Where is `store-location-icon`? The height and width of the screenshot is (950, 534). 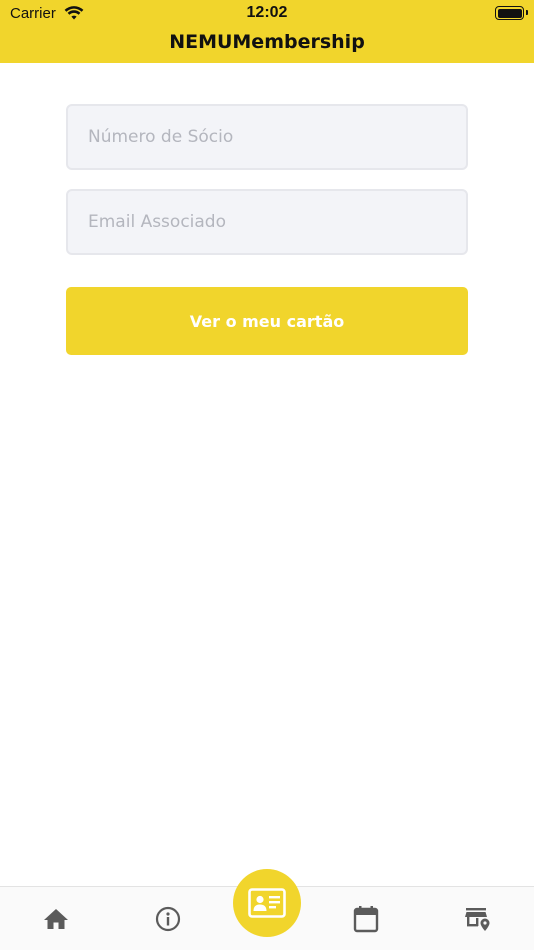 store-location-icon is located at coordinates (476, 919).